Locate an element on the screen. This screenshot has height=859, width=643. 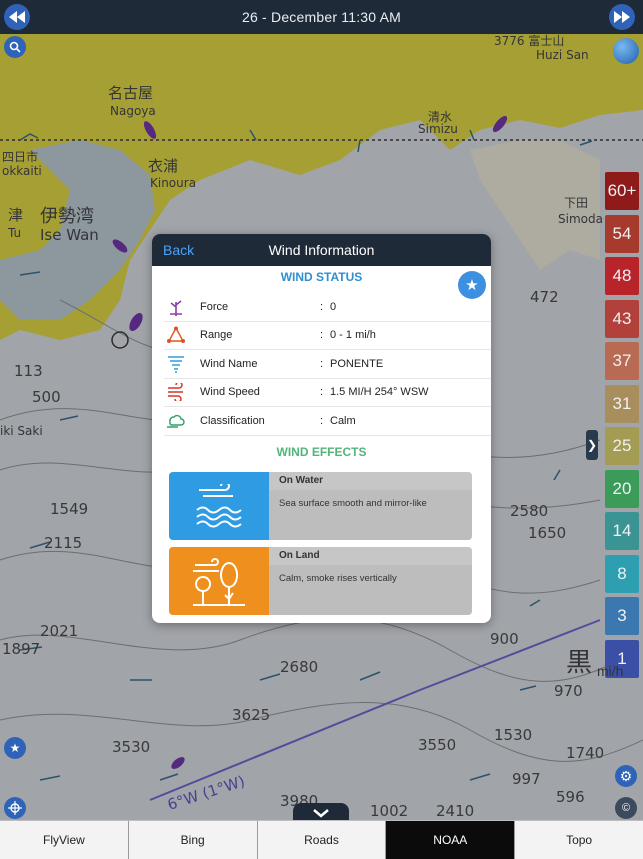
back-button: Back is located at coordinates (178, 250).